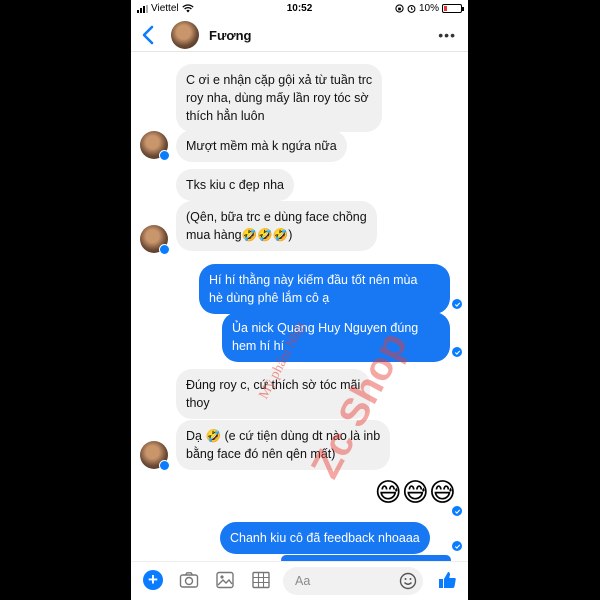  What do you see at coordinates (189, 580) in the screenshot?
I see `camera-icon` at bounding box center [189, 580].